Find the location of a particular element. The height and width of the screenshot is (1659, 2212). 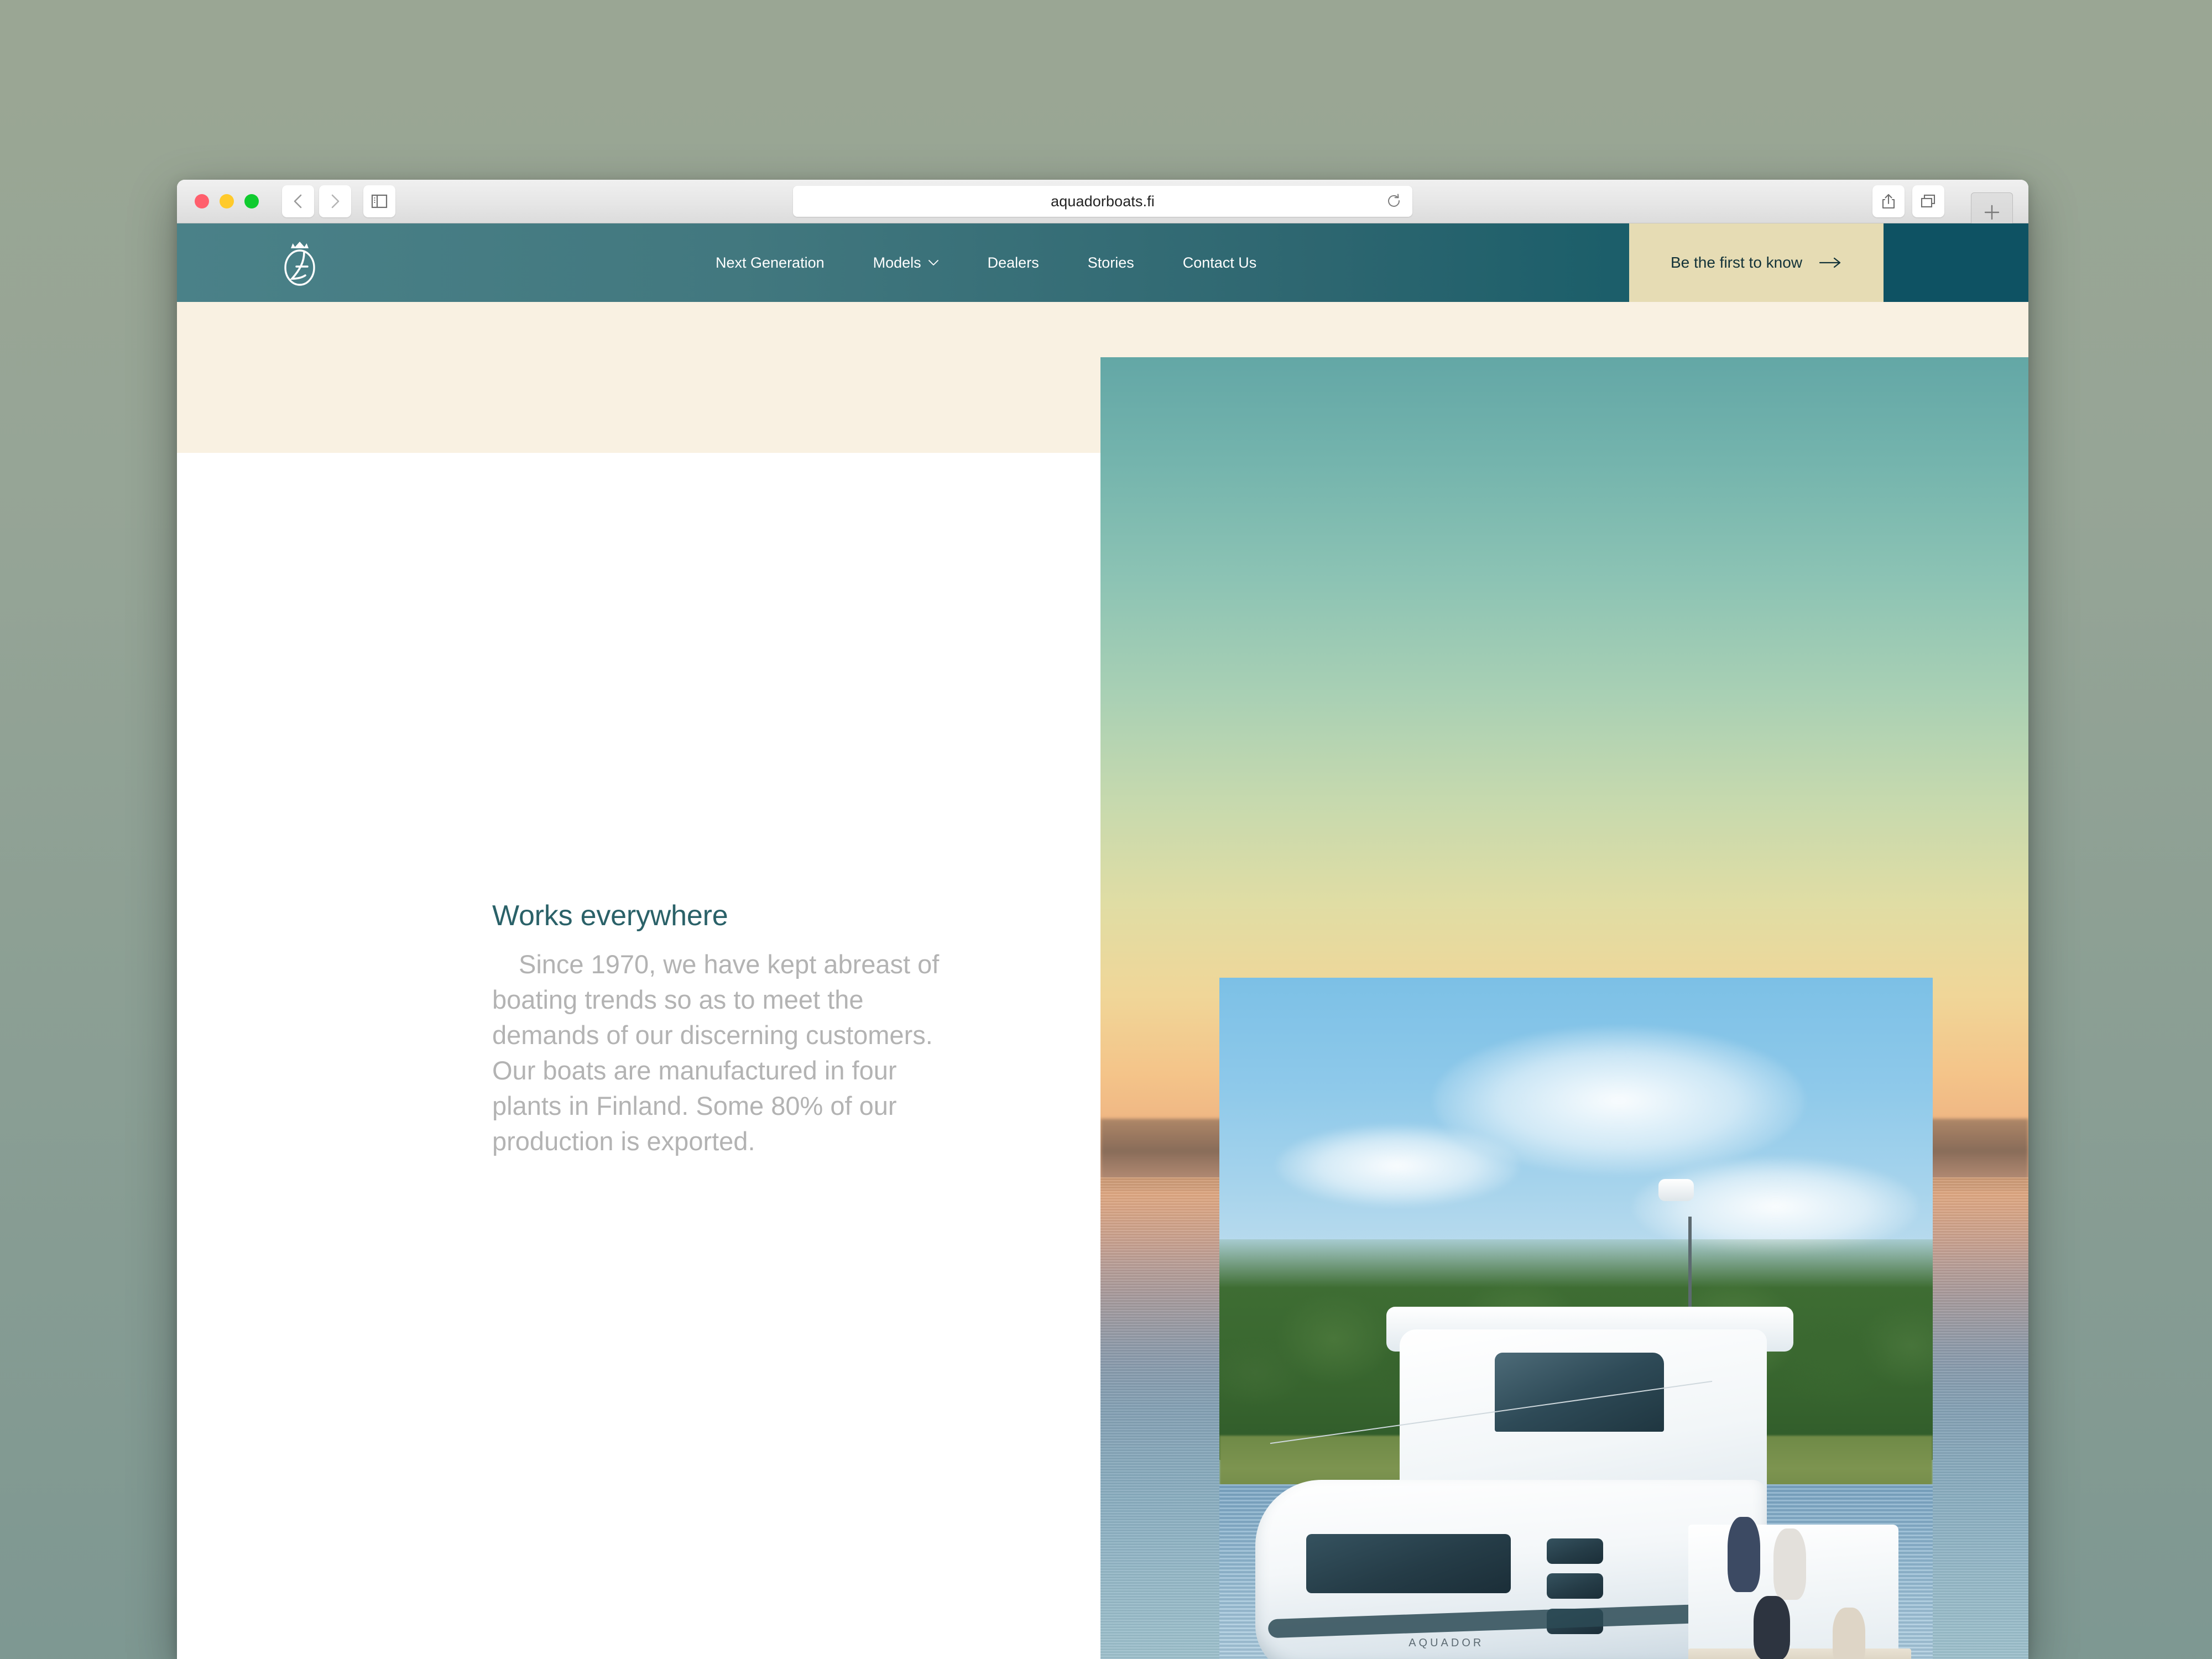

show-tabs-icon is located at coordinates (1929, 202).